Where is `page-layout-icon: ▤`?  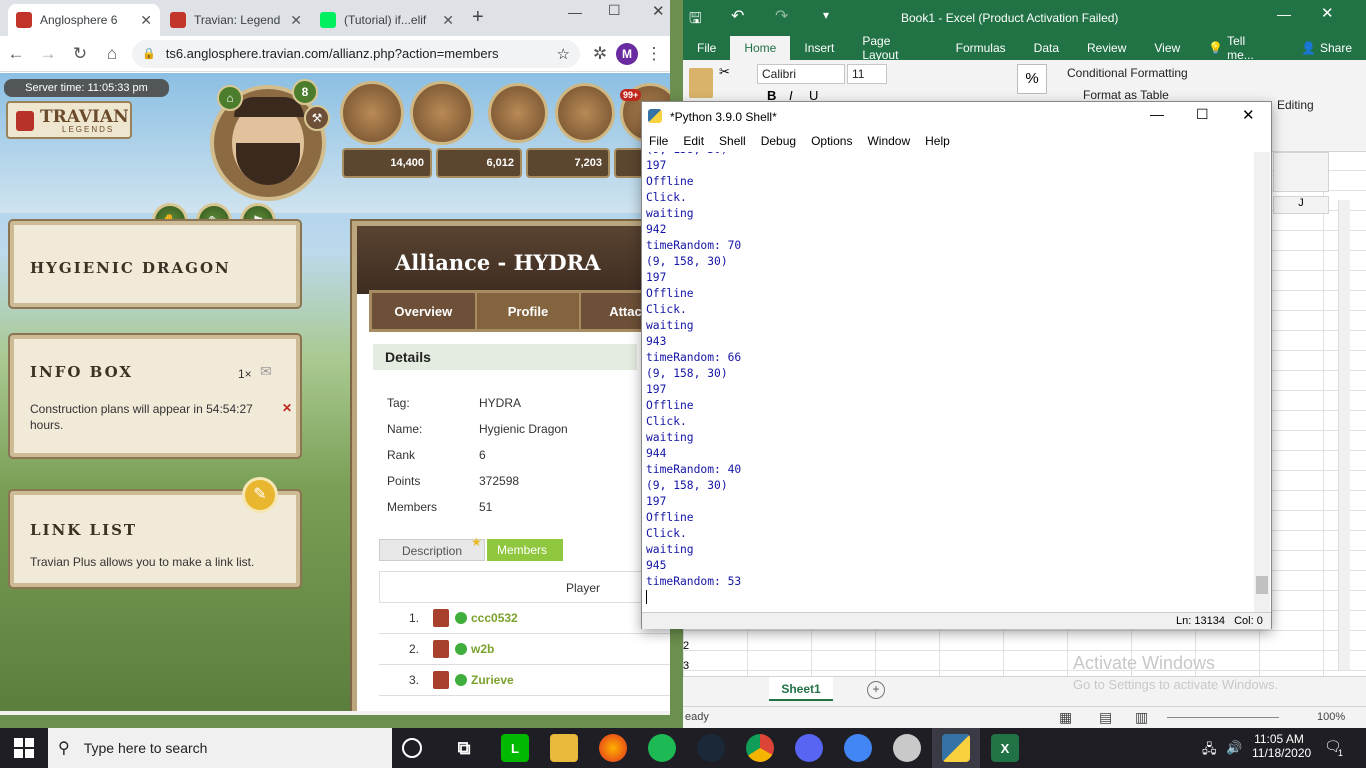
page-layout-icon: ▤ is located at coordinates (1105, 717).